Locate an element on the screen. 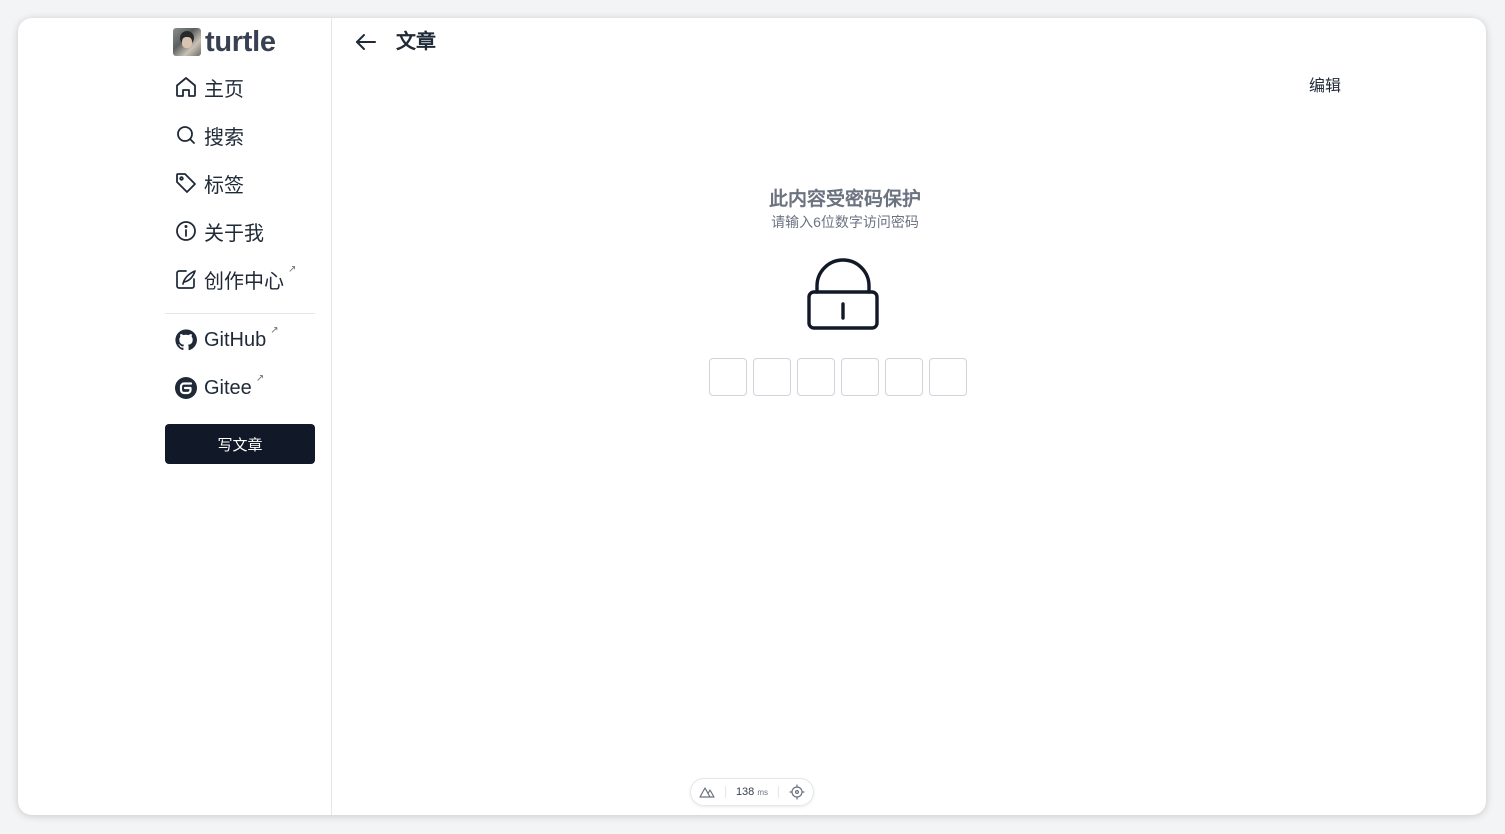 This screenshot has width=1505, height=834. back-button is located at coordinates (366, 42).